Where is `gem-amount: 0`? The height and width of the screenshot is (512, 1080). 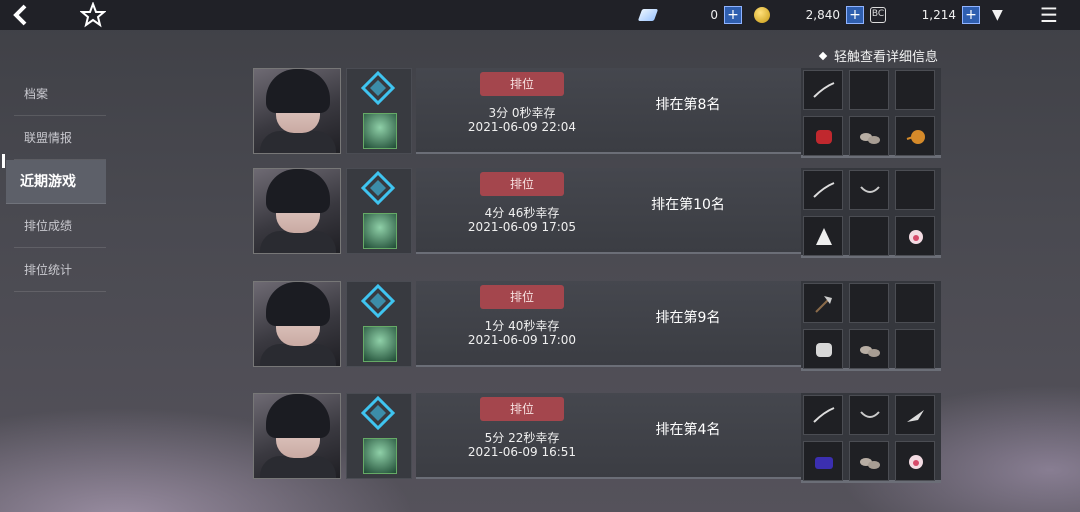
gem-amount: 0 is located at coordinates (714, 15).